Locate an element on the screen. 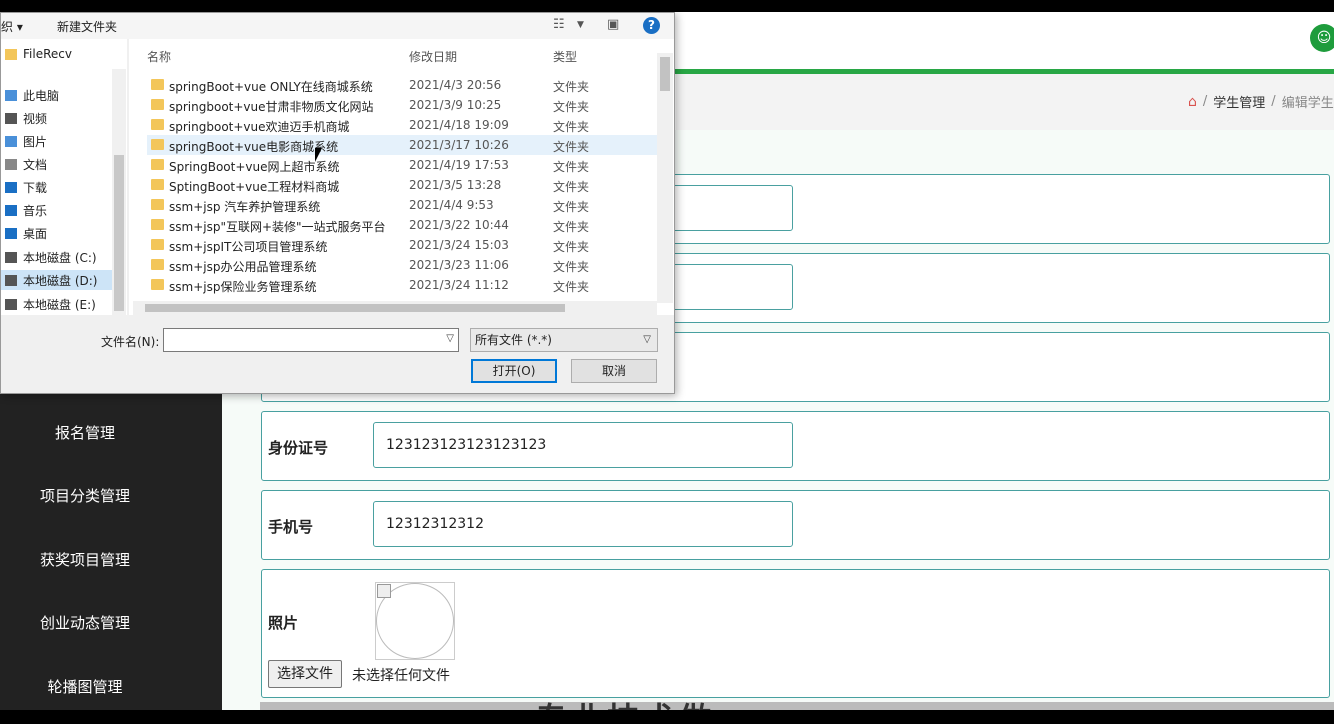 This screenshot has height=724, width=1334. file-status: 未选择任何文件 is located at coordinates (401, 676).